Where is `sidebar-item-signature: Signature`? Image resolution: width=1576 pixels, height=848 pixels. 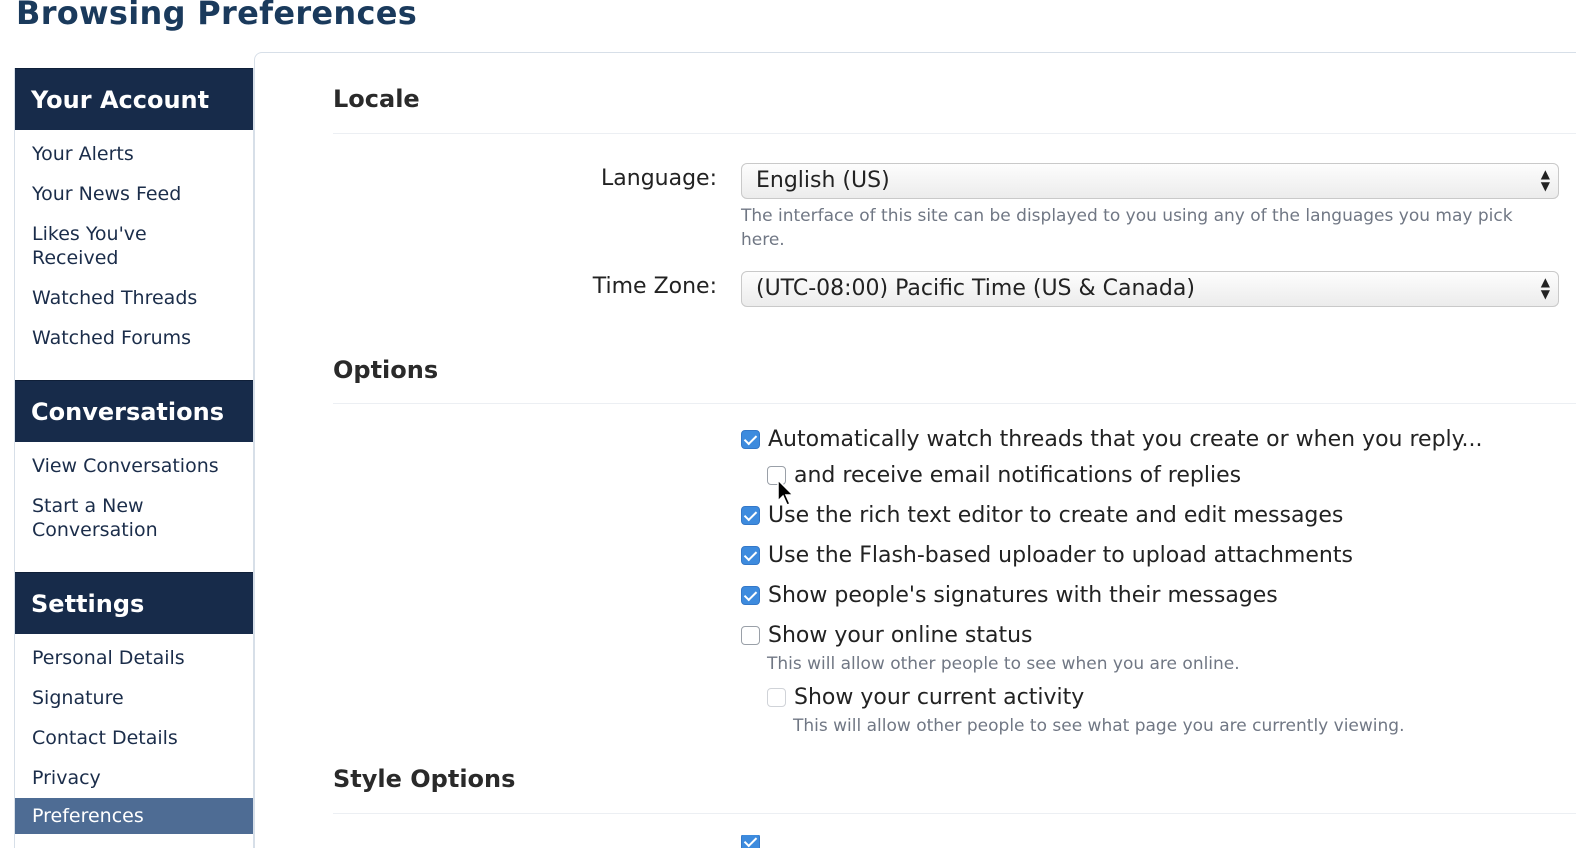
sidebar-item-signature: Signature is located at coordinates (134, 698).